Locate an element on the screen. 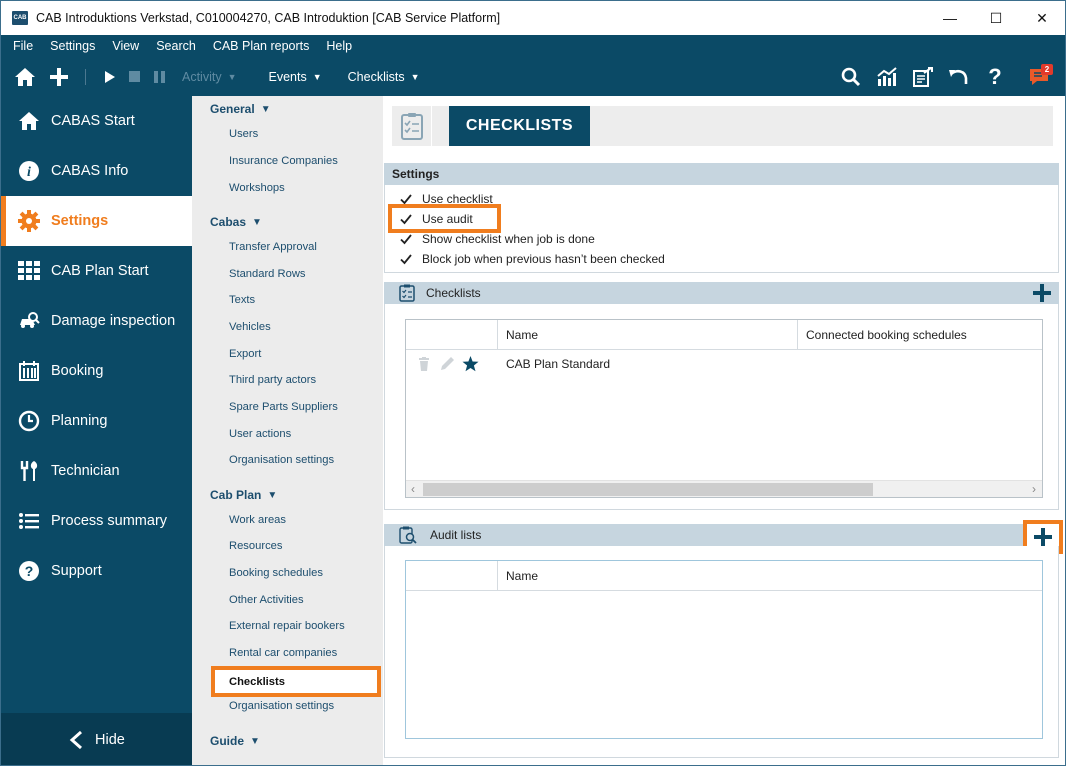 This screenshot has height=766, width=1066. tree-item-external-repair-bookers: External repair bookers is located at coordinates (287, 626).